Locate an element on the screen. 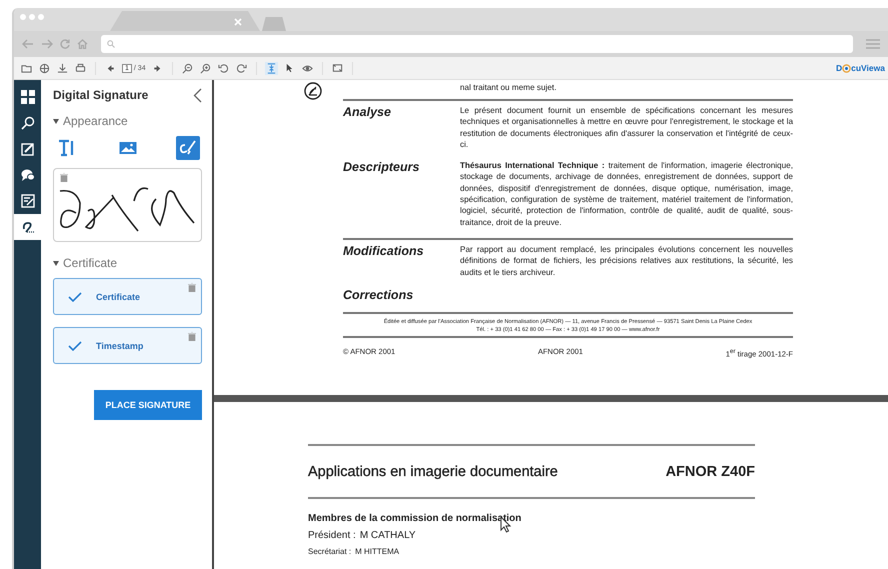 This screenshot has width=888, height=569. member-name: M CATHALY is located at coordinates (388, 535).